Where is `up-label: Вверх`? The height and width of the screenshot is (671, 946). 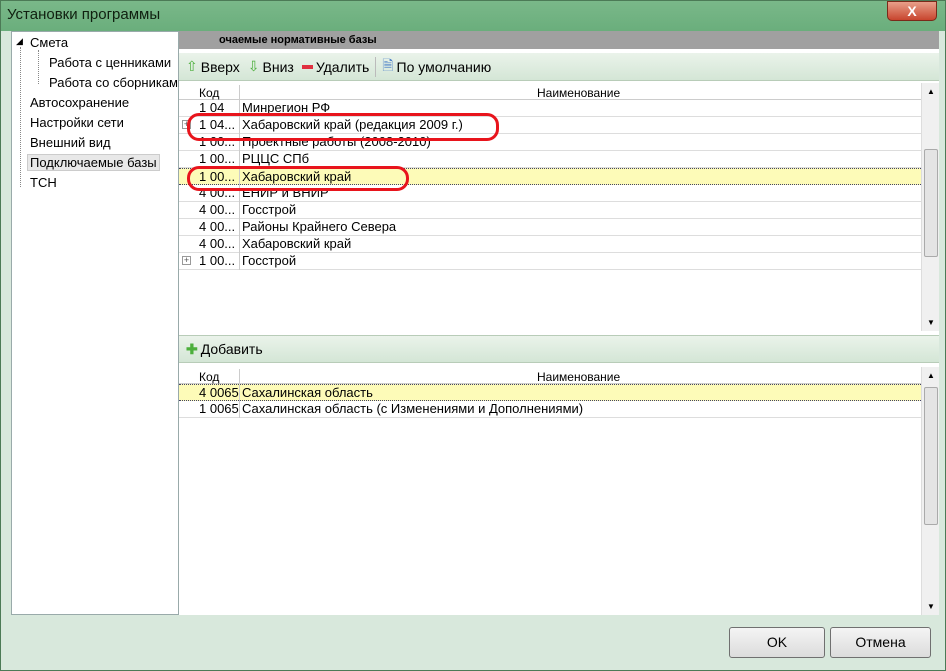 up-label: Вверх is located at coordinates (220, 66).